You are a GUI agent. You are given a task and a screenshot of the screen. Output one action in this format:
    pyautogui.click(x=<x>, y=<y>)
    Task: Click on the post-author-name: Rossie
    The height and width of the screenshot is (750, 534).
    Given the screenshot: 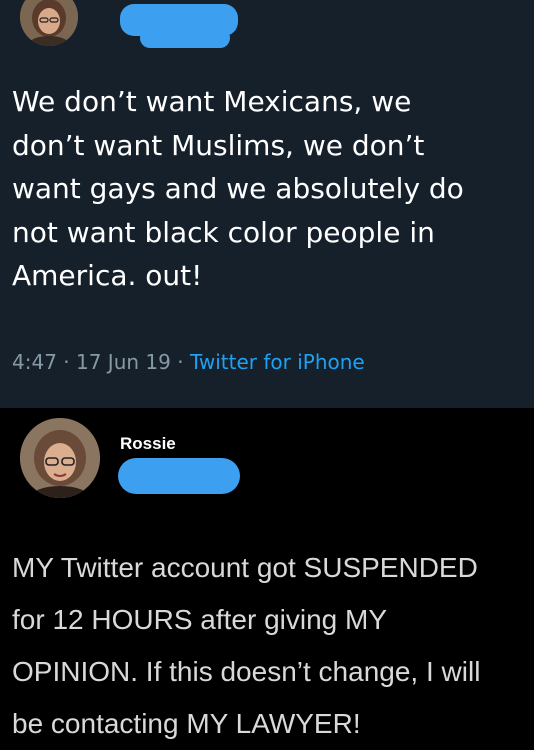 What is the action you would take?
    pyautogui.click(x=148, y=444)
    